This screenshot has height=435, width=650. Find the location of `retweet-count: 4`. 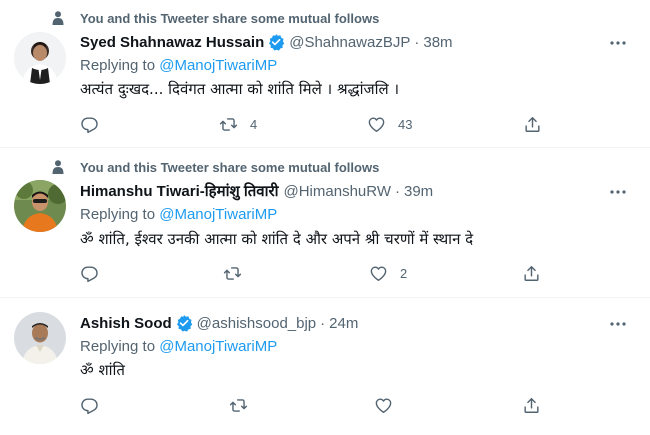

retweet-count: 4 is located at coordinates (254, 124).